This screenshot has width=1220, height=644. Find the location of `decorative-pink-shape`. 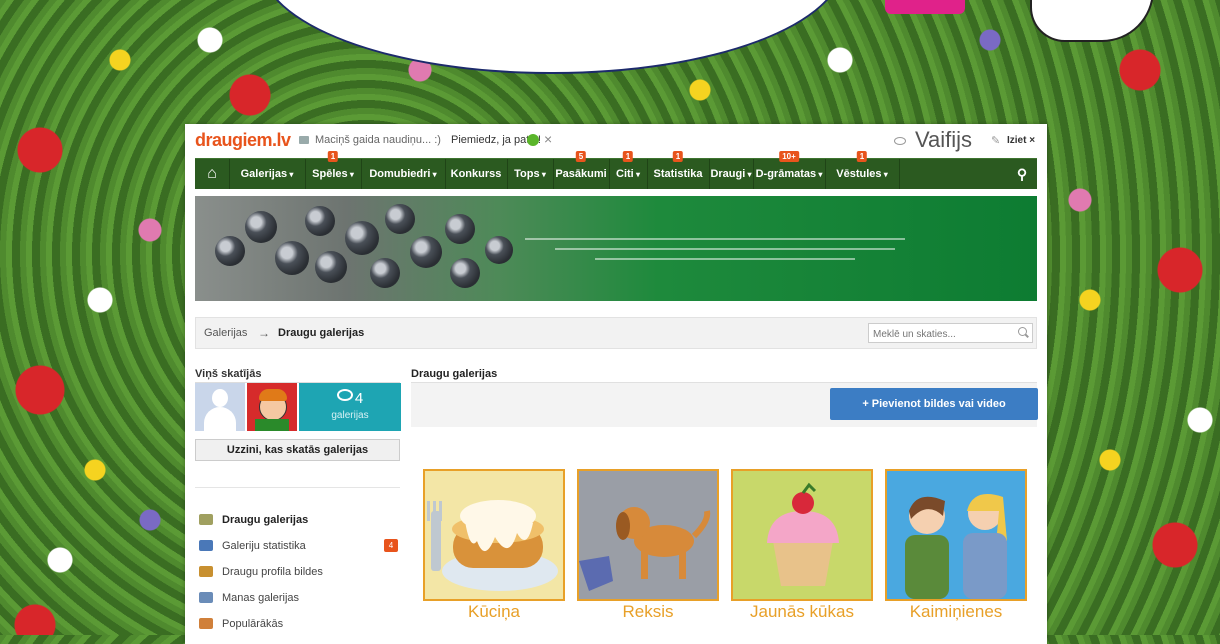

decorative-pink-shape is located at coordinates (925, 7).